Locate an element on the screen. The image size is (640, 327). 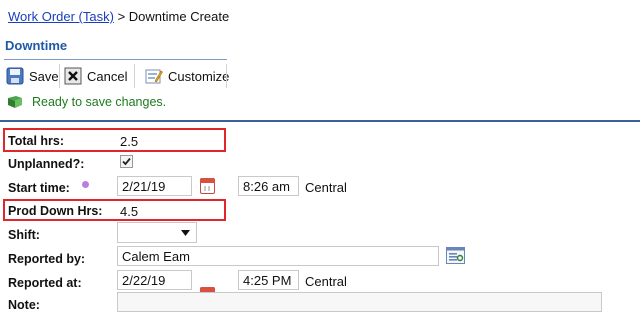
save-icon is located at coordinates (15, 76).